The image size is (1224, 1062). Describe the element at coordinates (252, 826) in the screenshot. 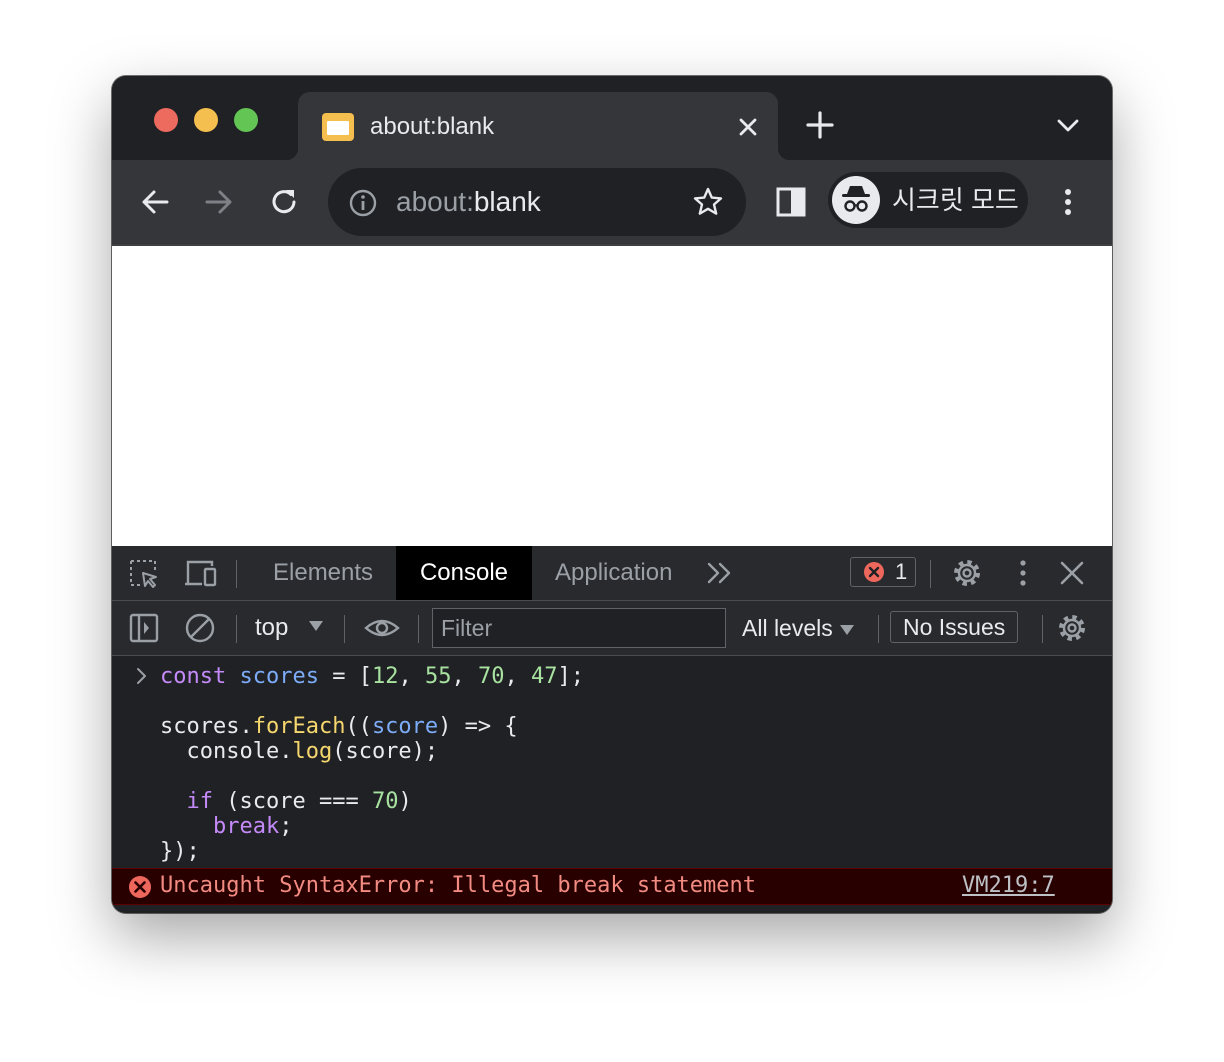

I see `code-line: break;` at that location.